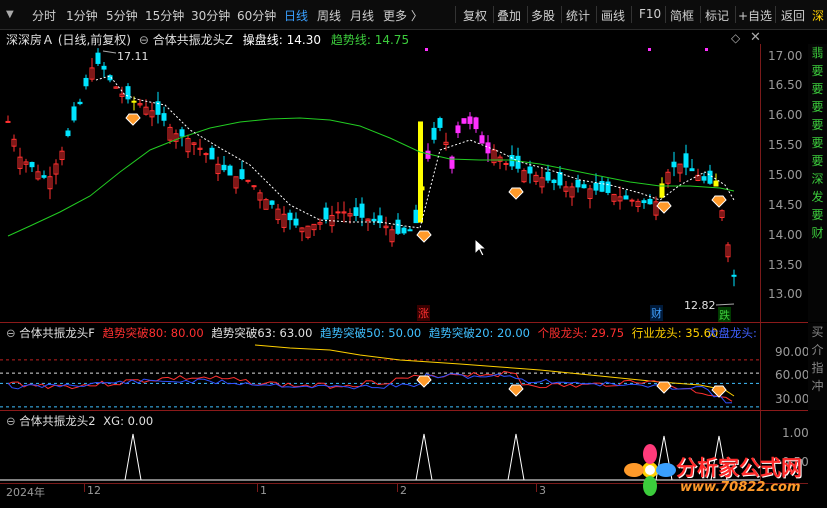  Describe the element at coordinates (25, 492) in the screenshot. I see `time-label: 2024年` at that location.